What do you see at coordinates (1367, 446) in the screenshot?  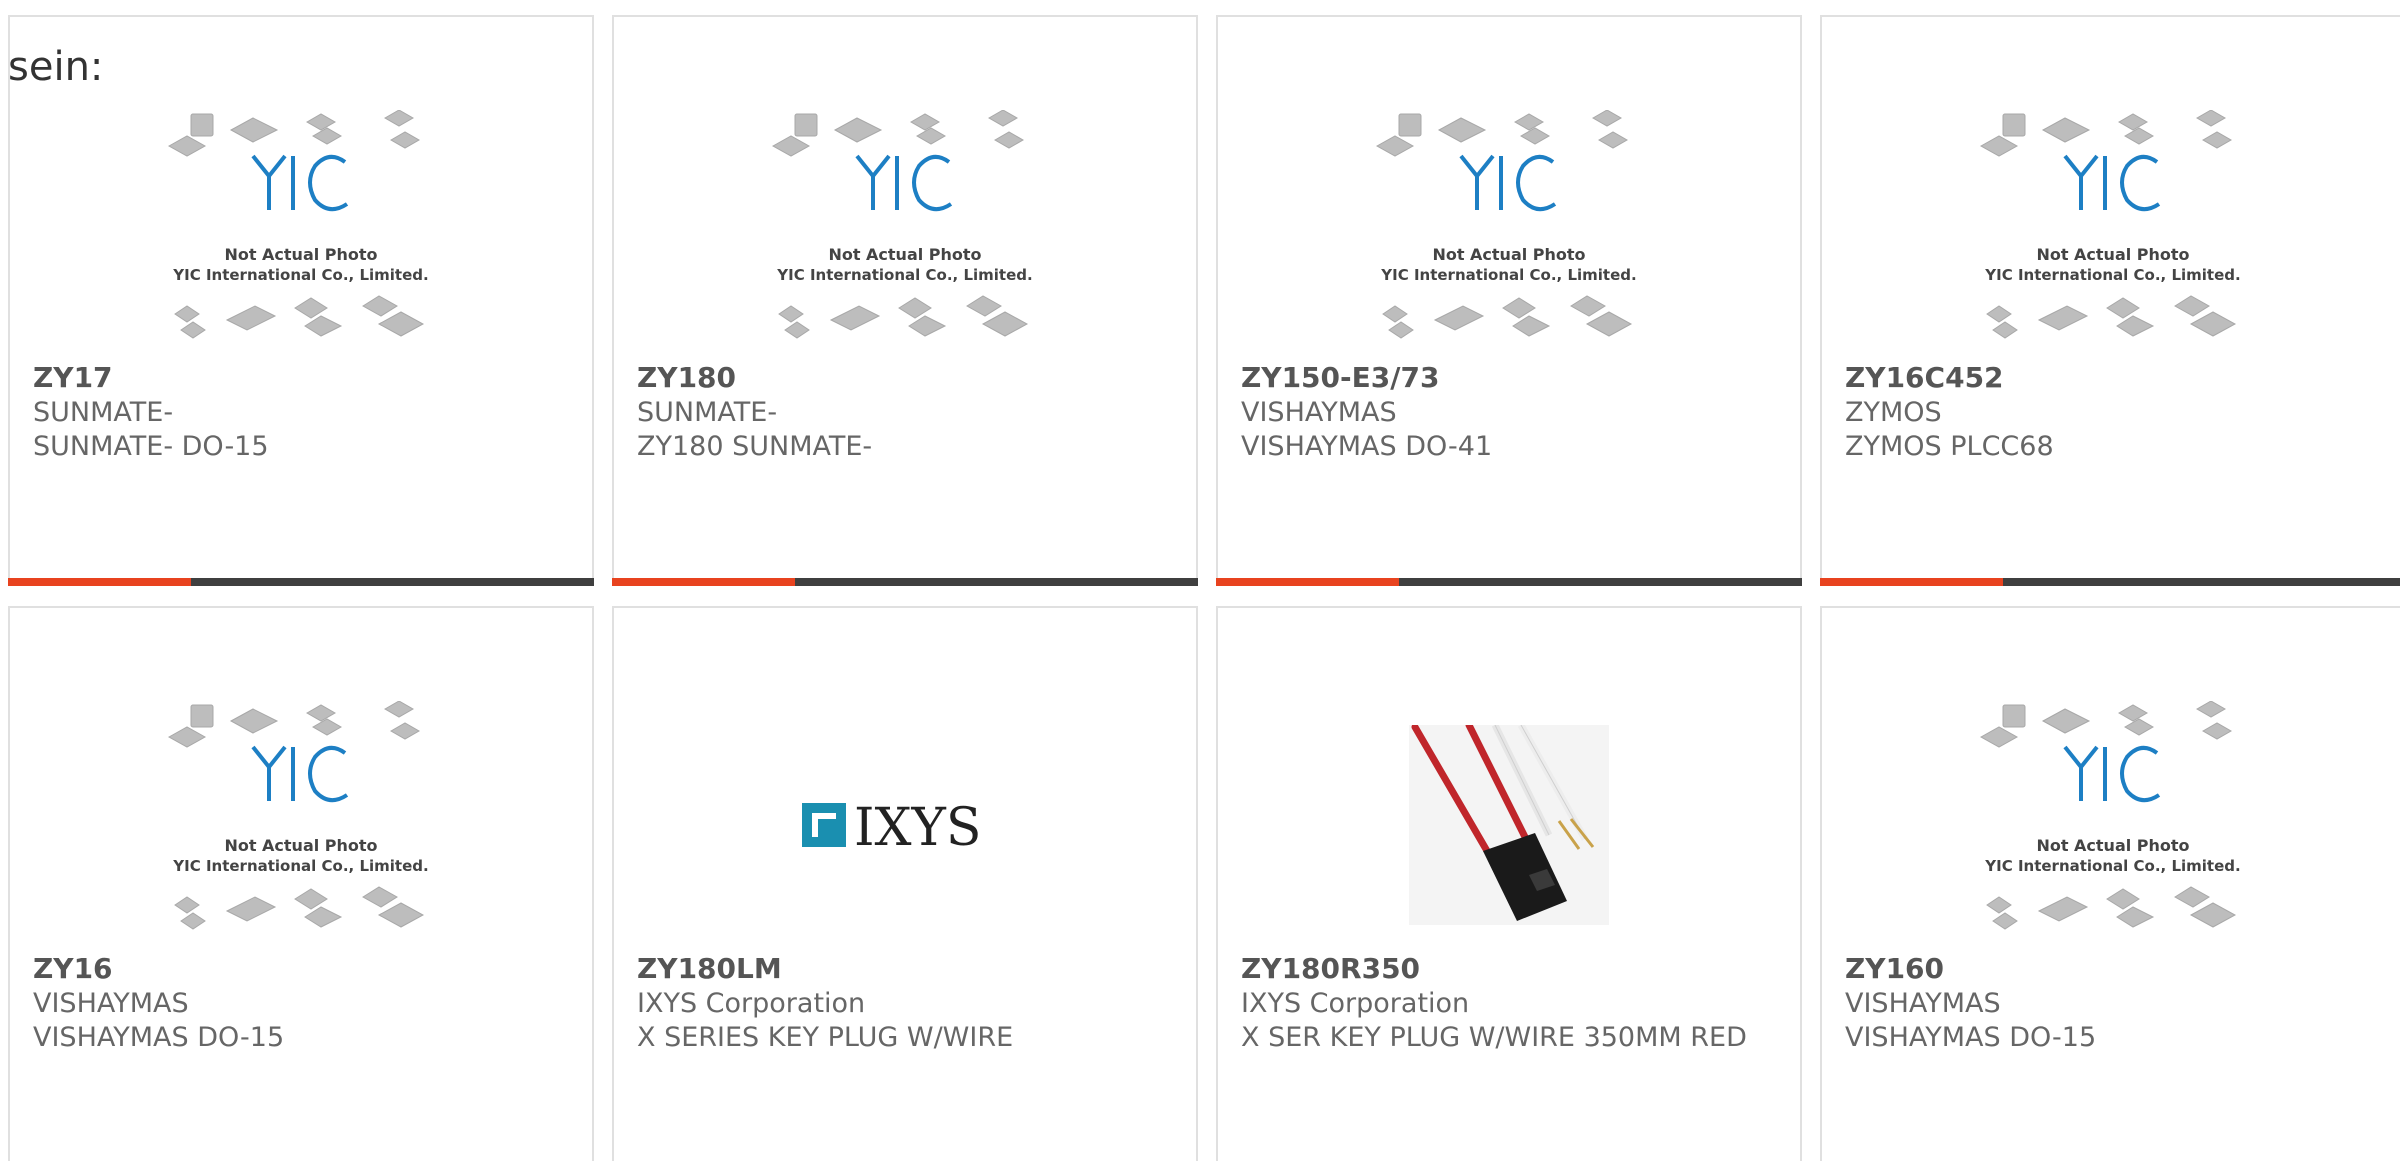 I see `description: VISHAYMAS DO-41` at bounding box center [1367, 446].